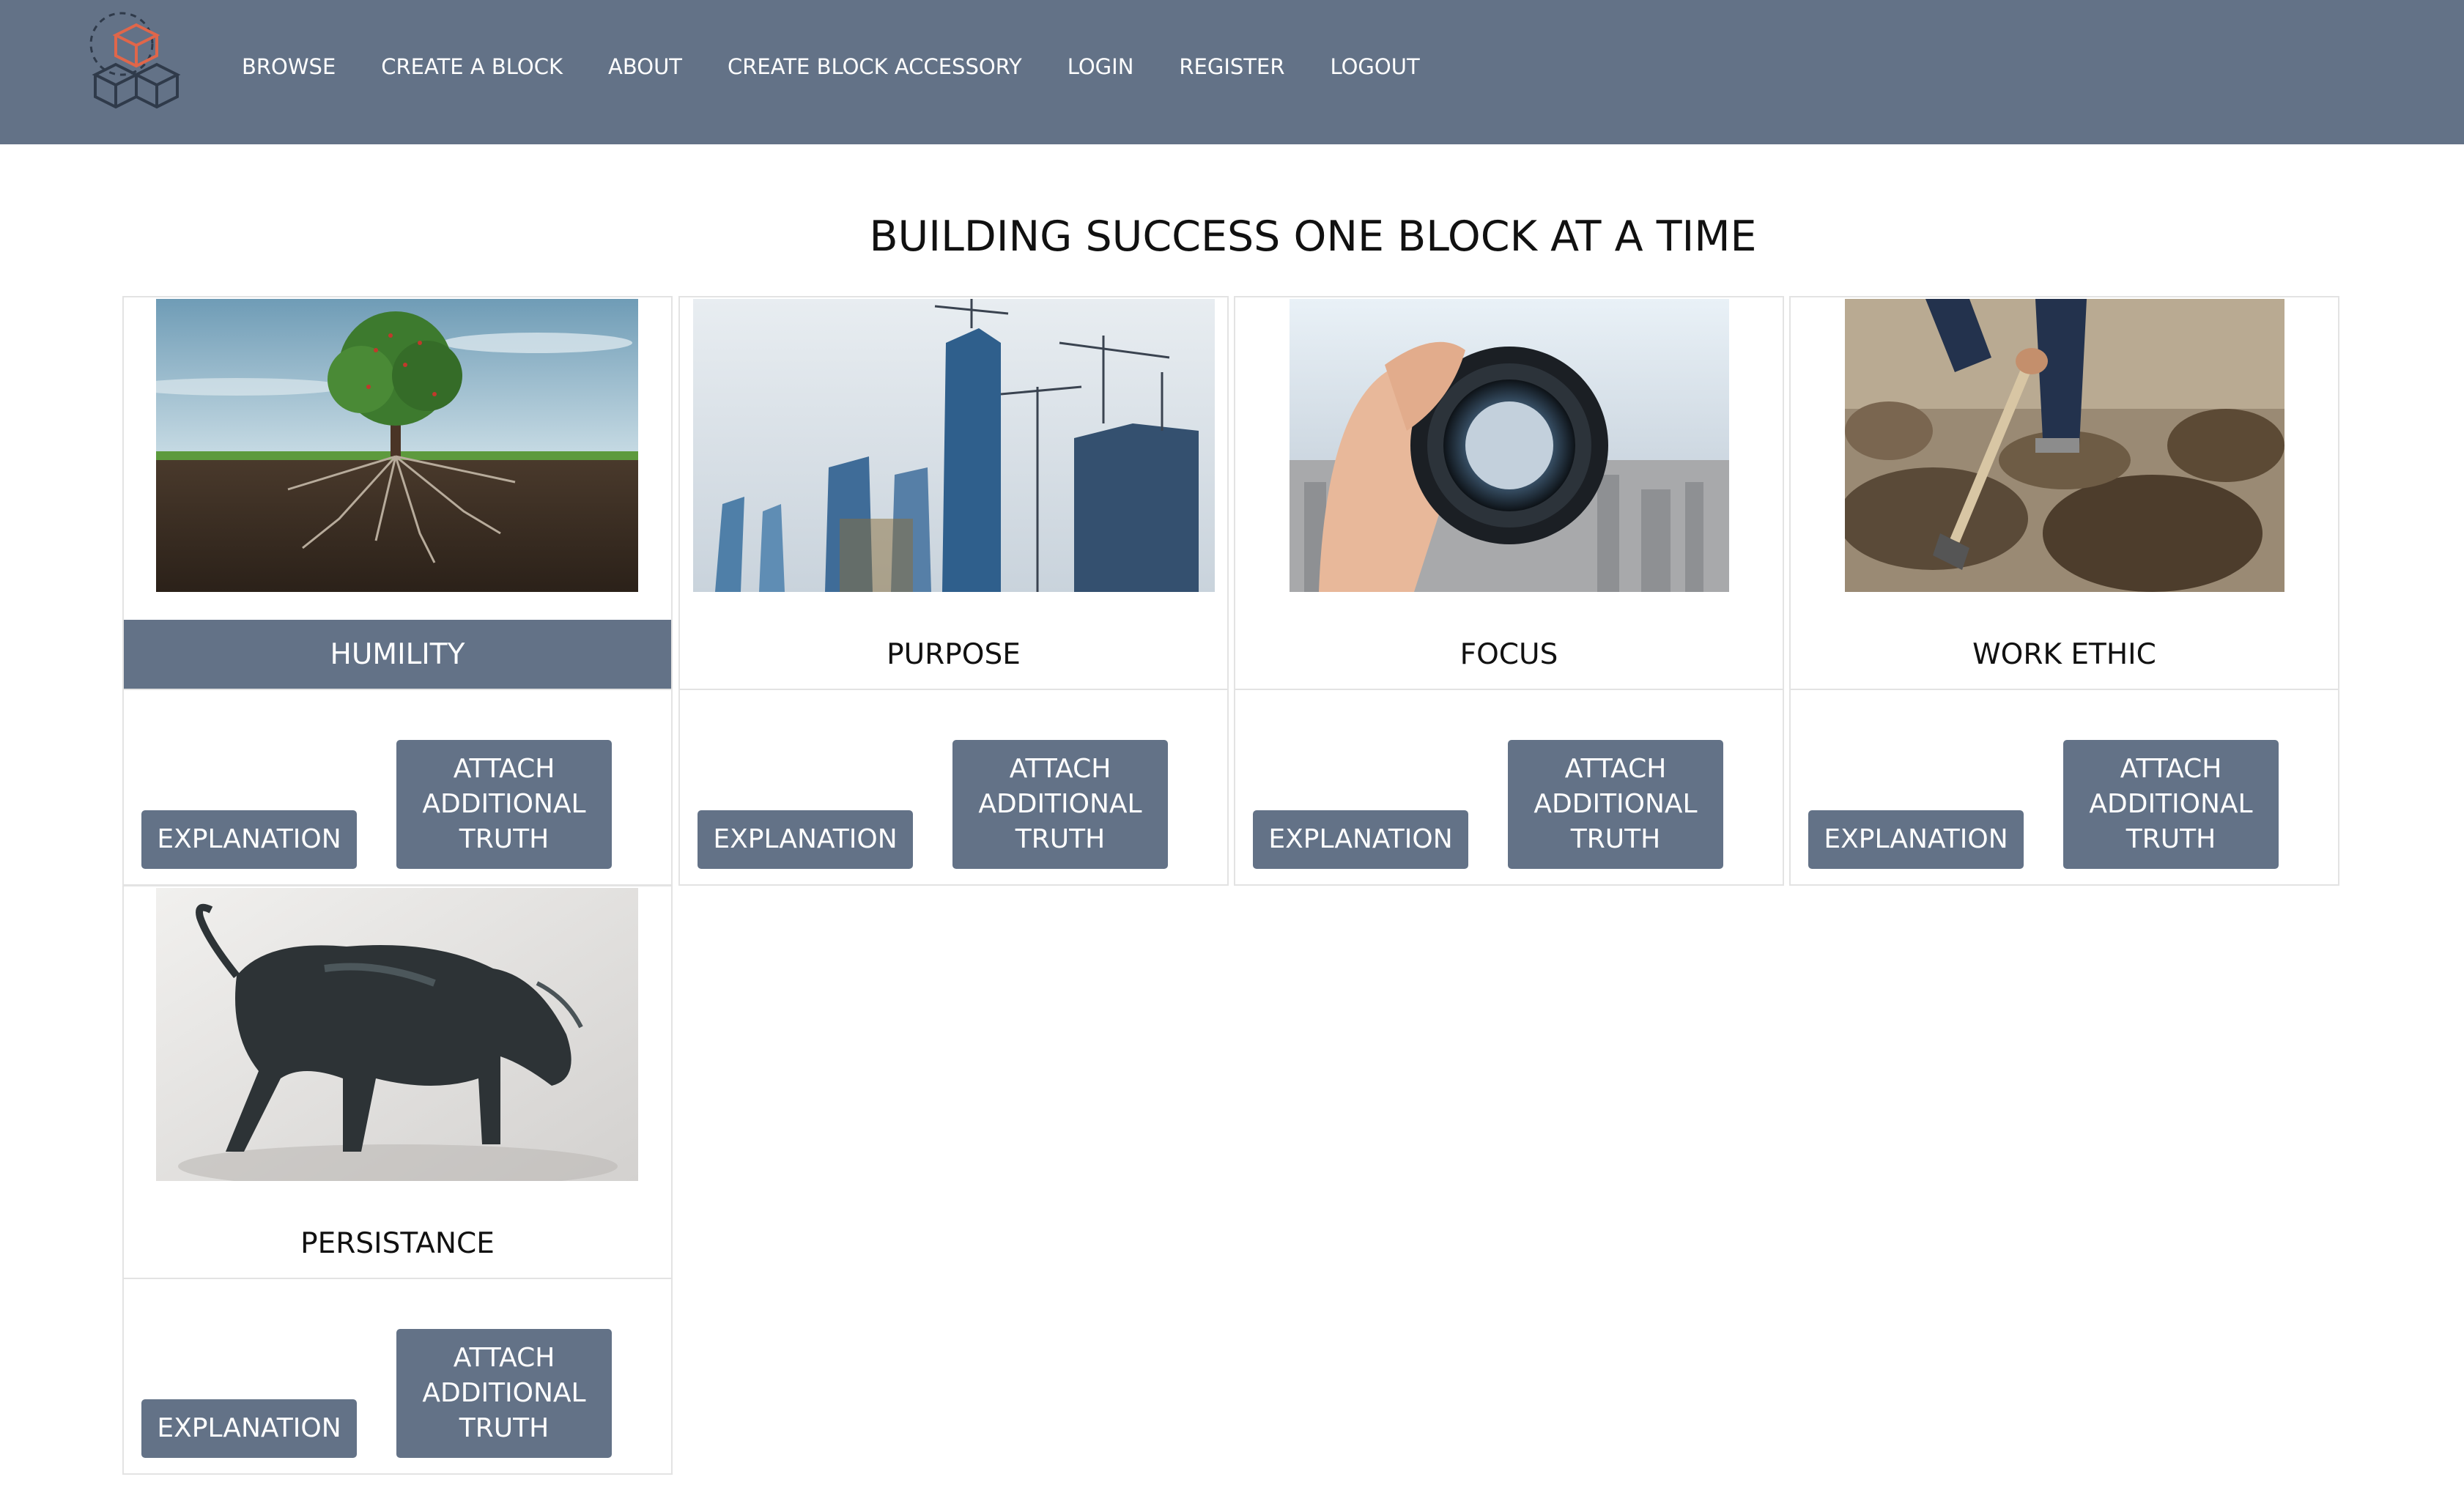 The image size is (2464, 1485). Describe the element at coordinates (397, 1034) in the screenshot. I see `bronze-bull-image` at that location.